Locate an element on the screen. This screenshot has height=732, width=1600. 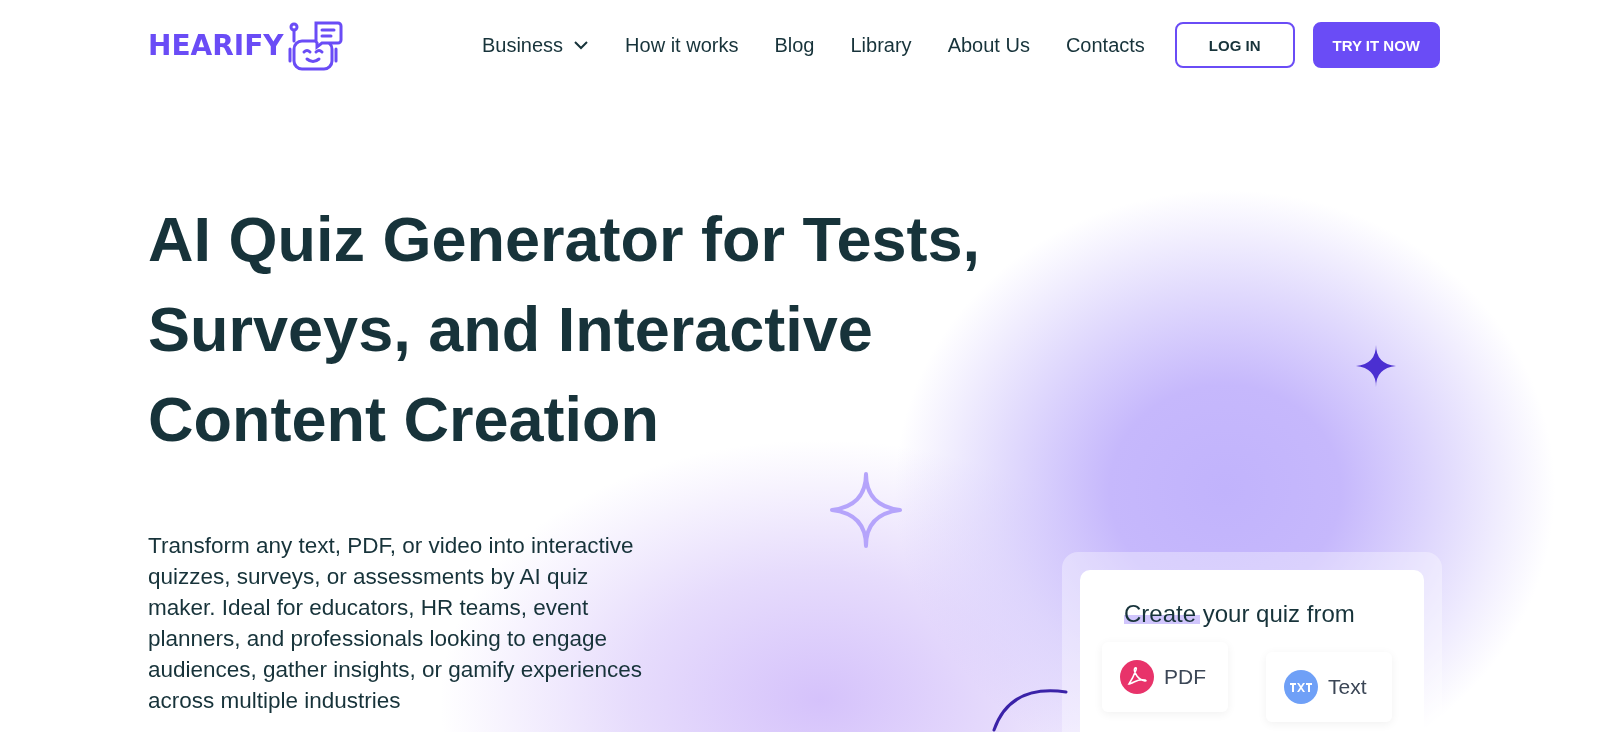
source-option: Text is located at coordinates (1329, 687).